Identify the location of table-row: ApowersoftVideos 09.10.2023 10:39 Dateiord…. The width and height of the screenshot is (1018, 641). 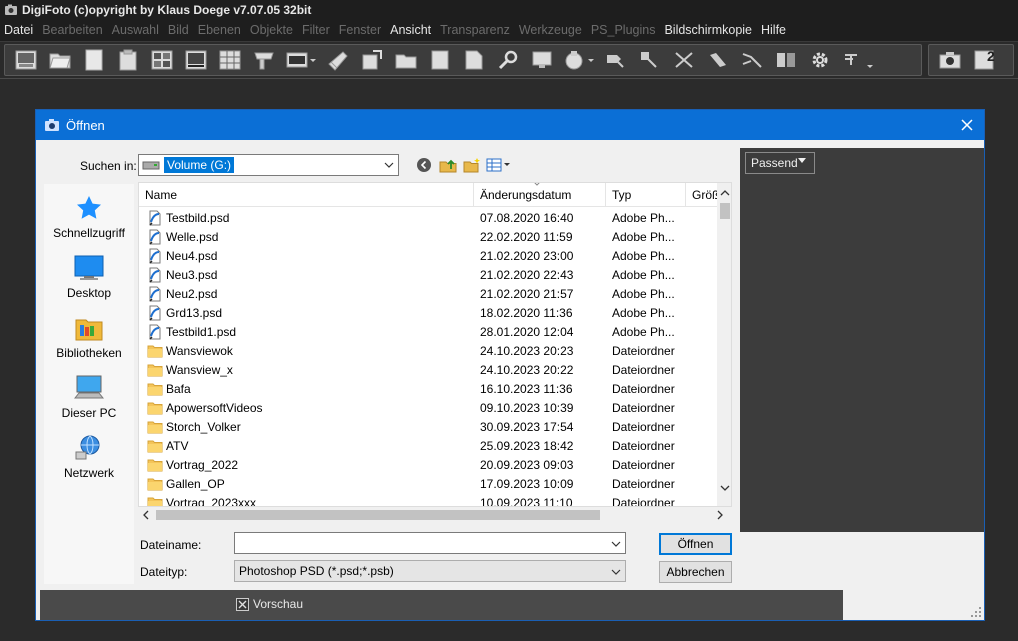
(428, 407).